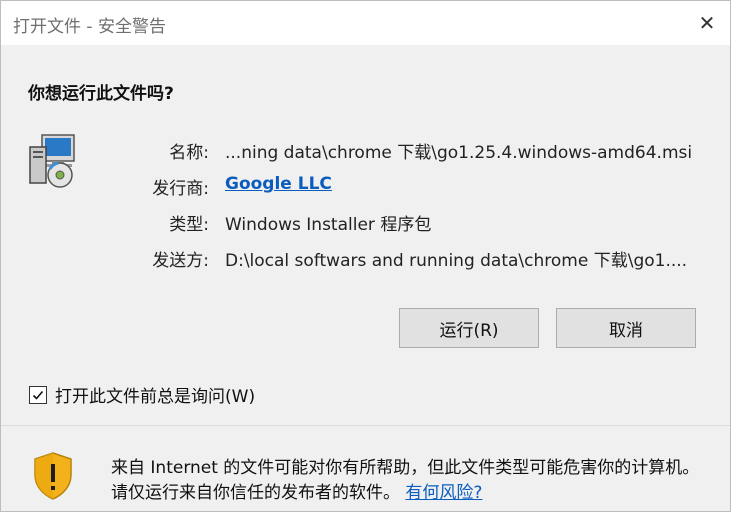  I want to click on cancel-button: 取消, so click(626, 328).